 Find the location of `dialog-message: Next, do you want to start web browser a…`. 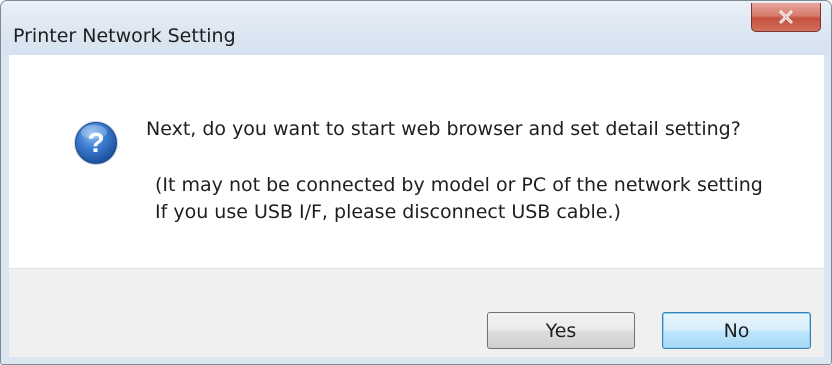

dialog-message: Next, do you want to start web browser a… is located at coordinates (443, 129).